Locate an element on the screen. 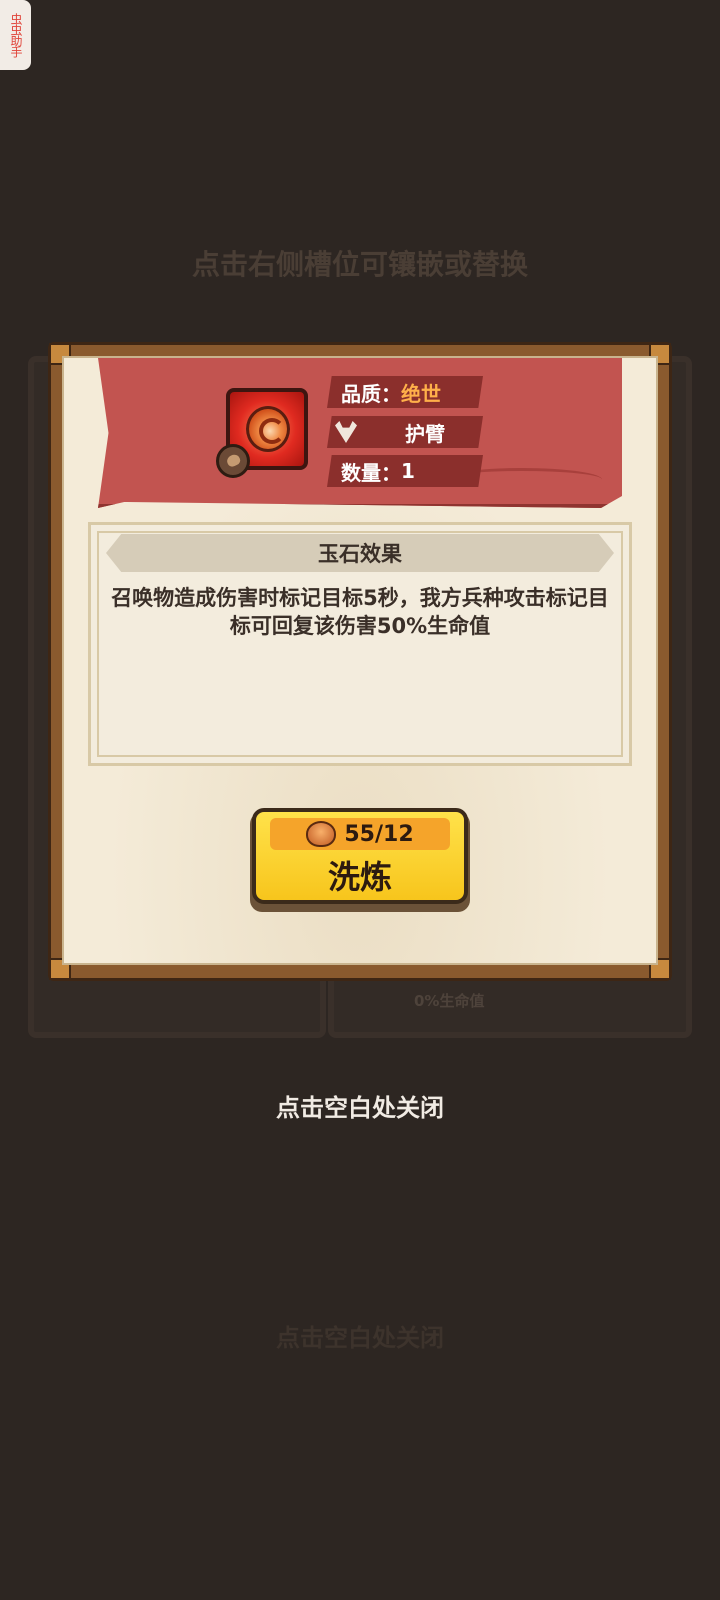  refine-cost: 55/12 is located at coordinates (379, 834).